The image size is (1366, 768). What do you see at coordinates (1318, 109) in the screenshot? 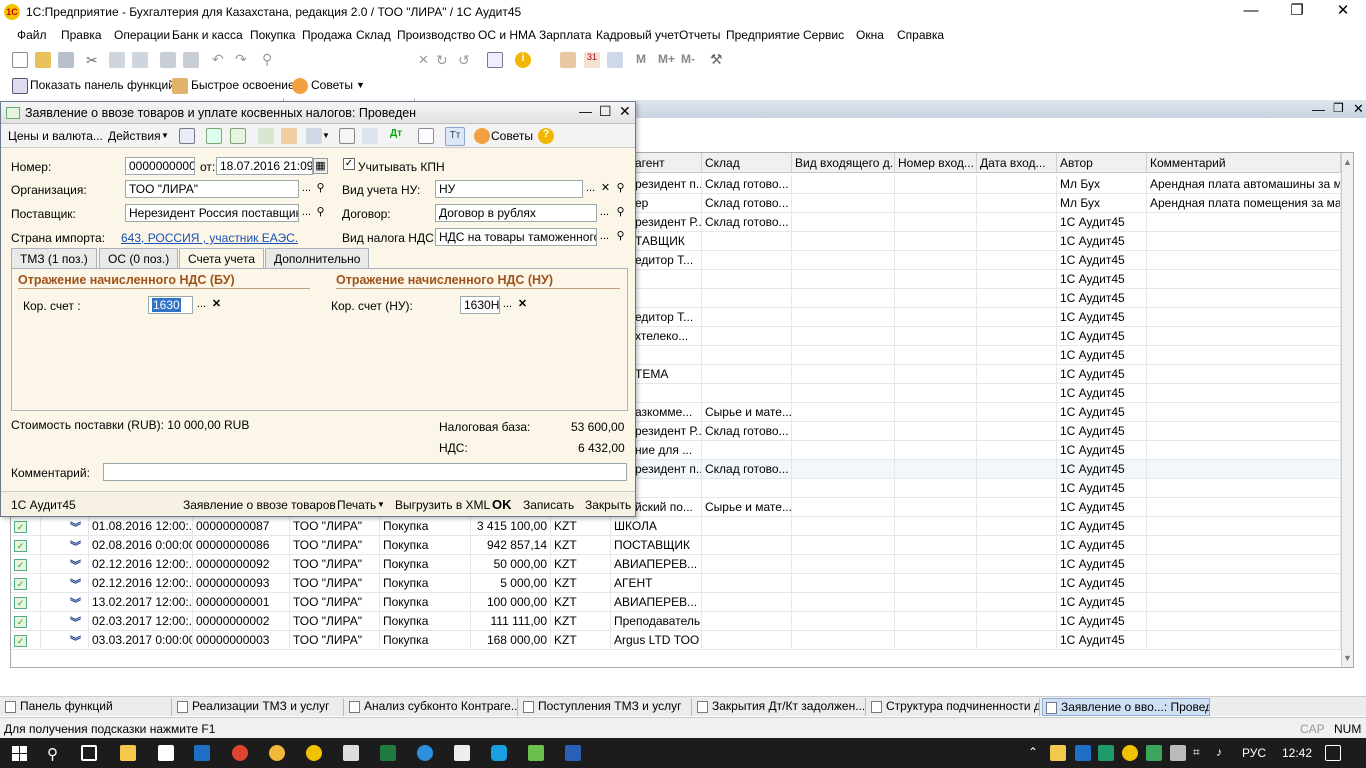
I see `list-minimize-button: —` at bounding box center [1318, 109].